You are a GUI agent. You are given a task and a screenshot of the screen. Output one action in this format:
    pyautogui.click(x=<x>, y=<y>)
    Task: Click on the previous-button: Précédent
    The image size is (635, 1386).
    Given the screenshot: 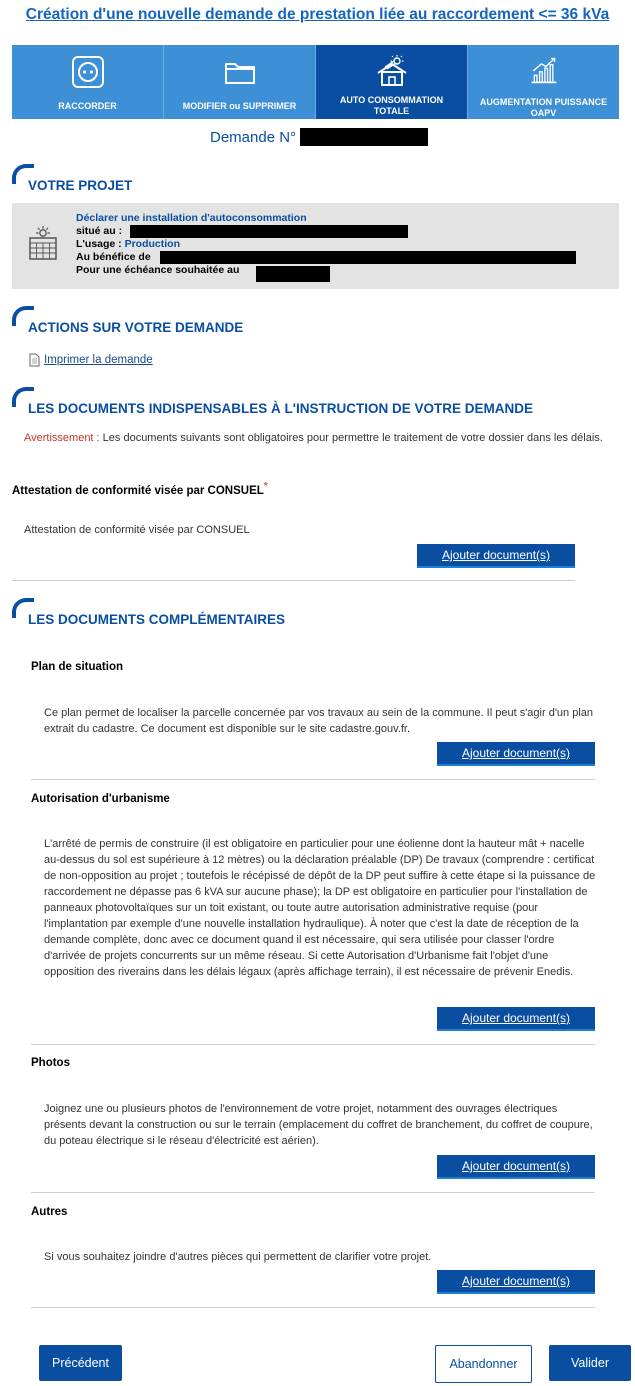 What is the action you would take?
    pyautogui.click(x=80, y=1363)
    